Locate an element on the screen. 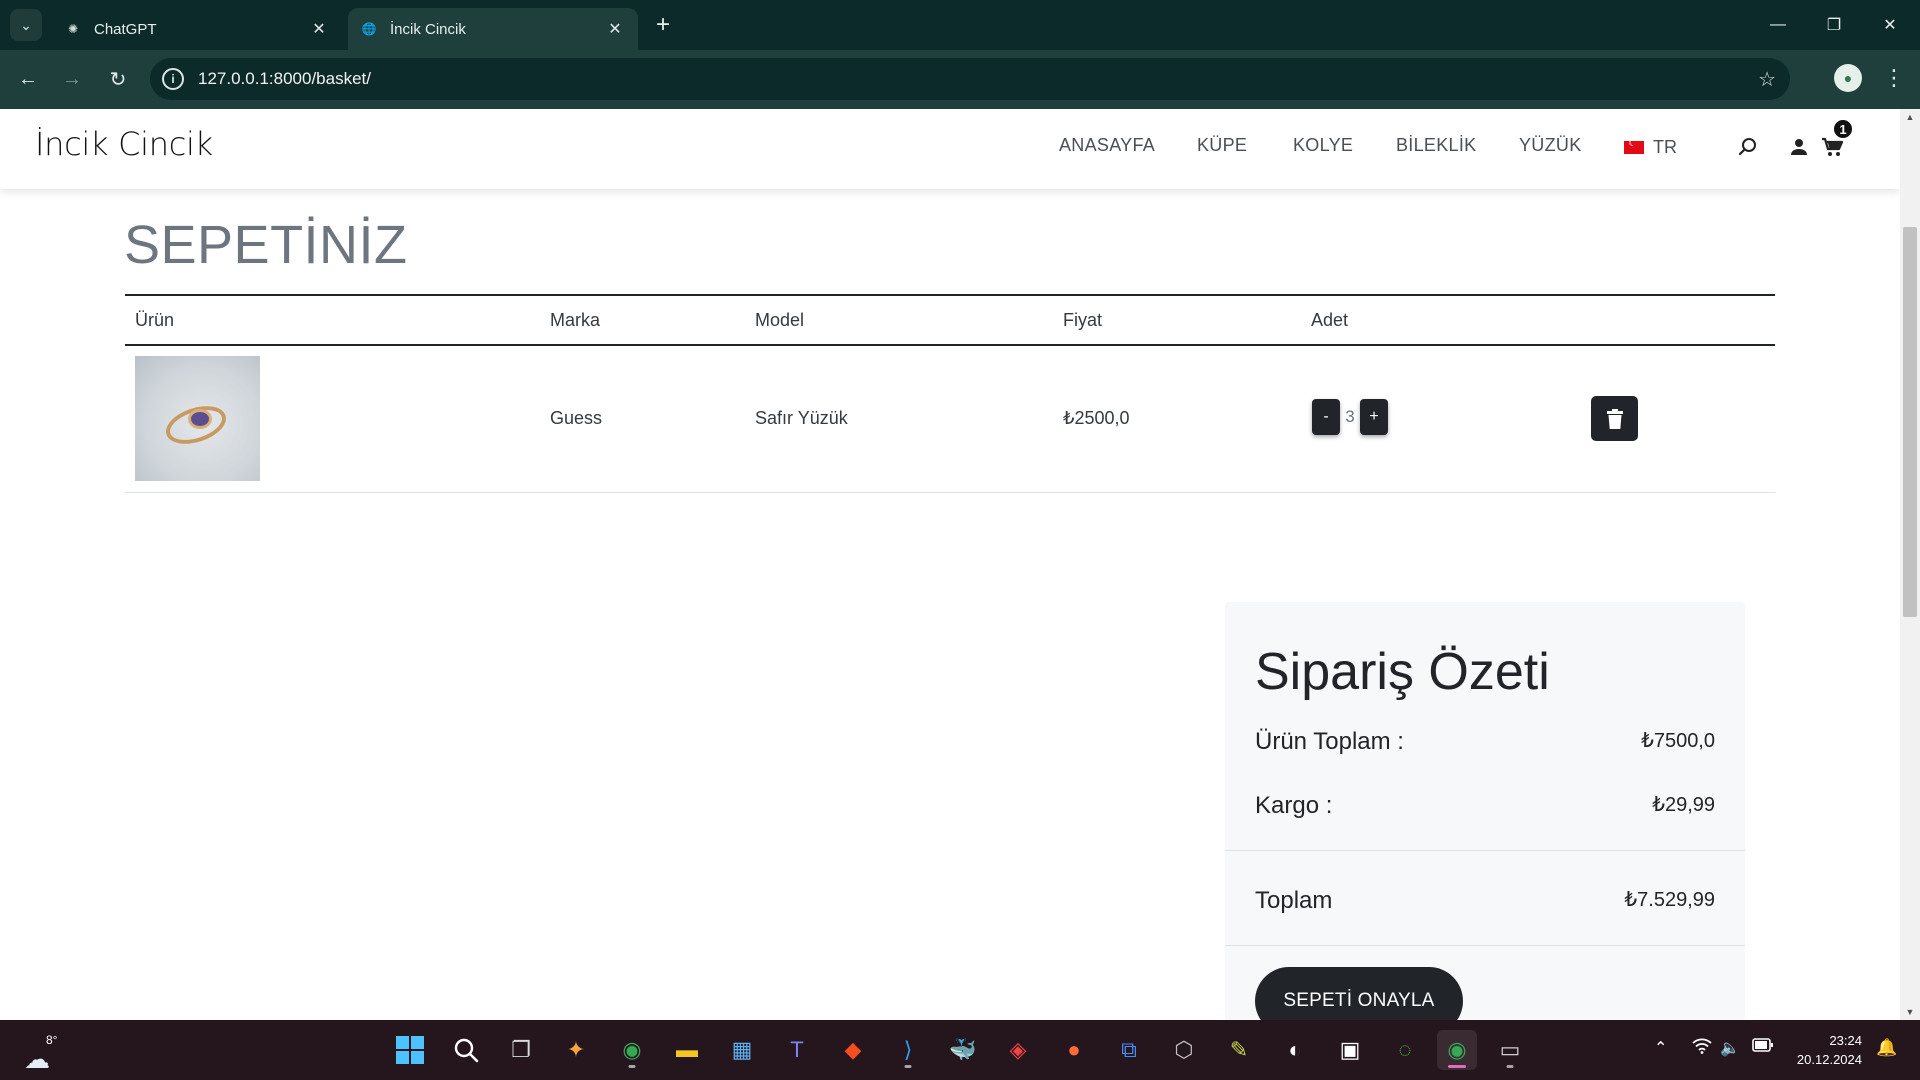 The image size is (1920, 1080). confirm-basket-button: SEPETİ ONAYLA is located at coordinates (1359, 993).